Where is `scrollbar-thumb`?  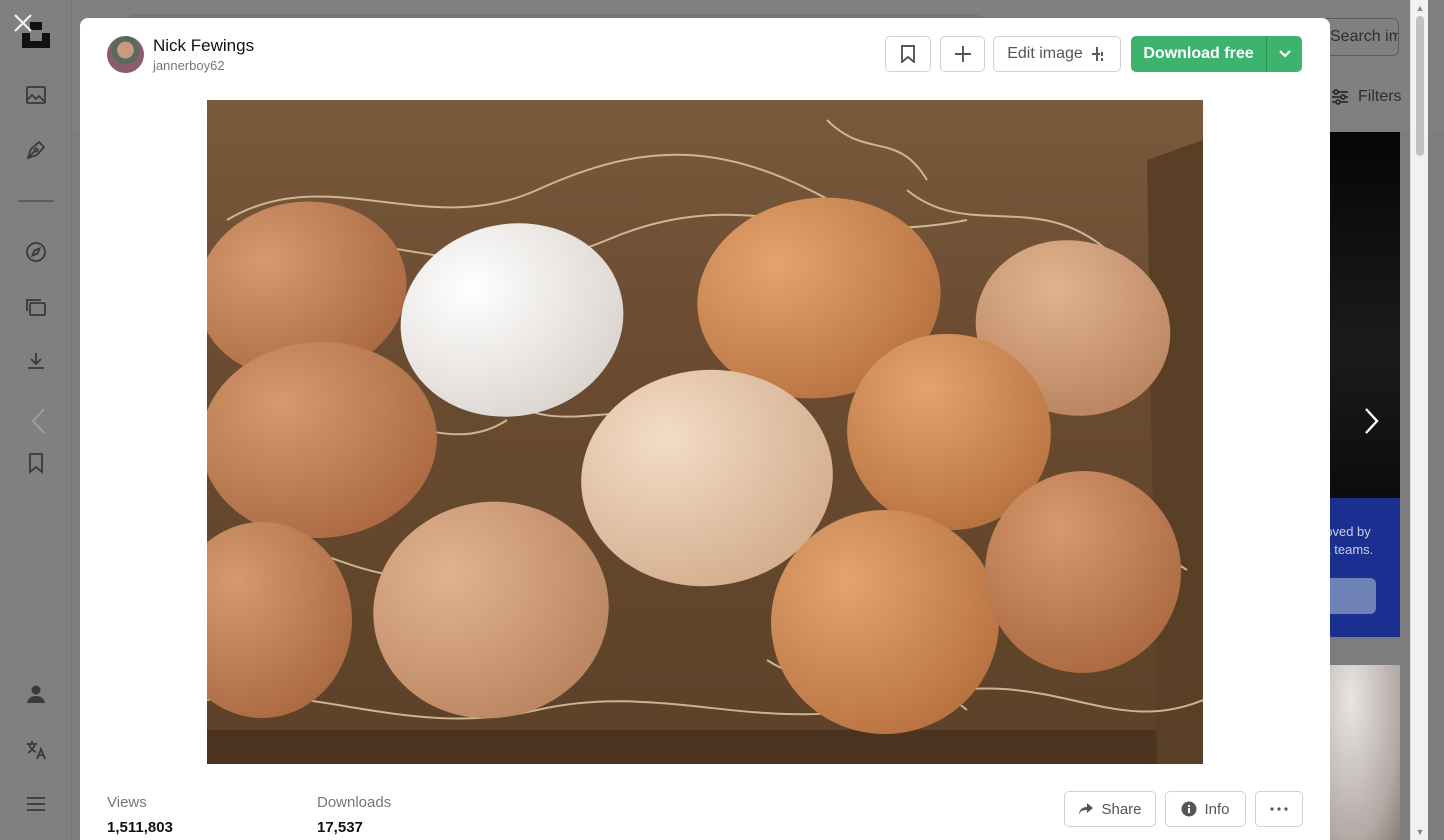 scrollbar-thumb is located at coordinates (1420, 86).